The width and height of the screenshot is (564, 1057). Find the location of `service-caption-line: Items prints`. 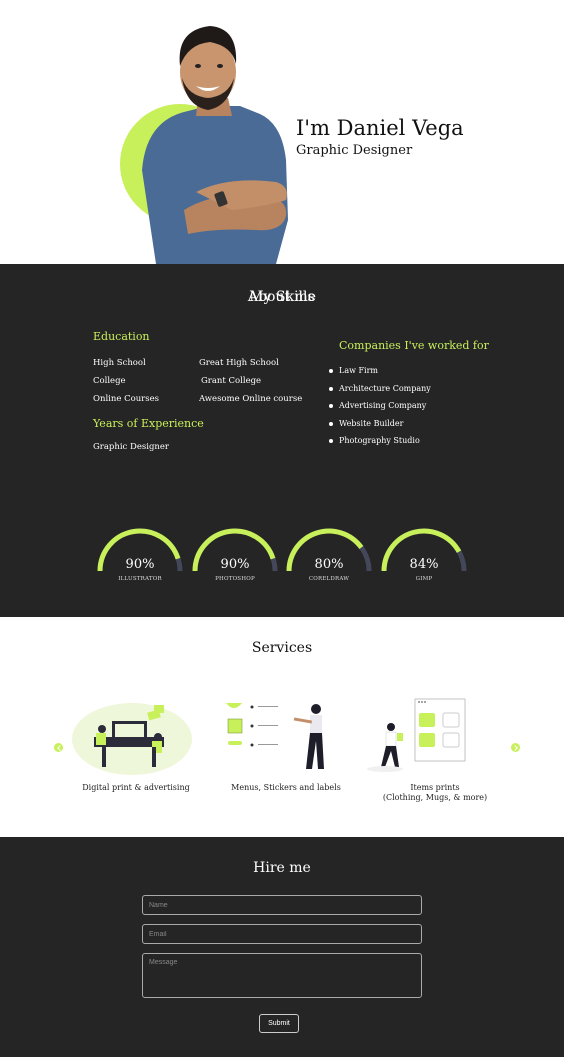

service-caption-line: Items prints is located at coordinates (435, 787).